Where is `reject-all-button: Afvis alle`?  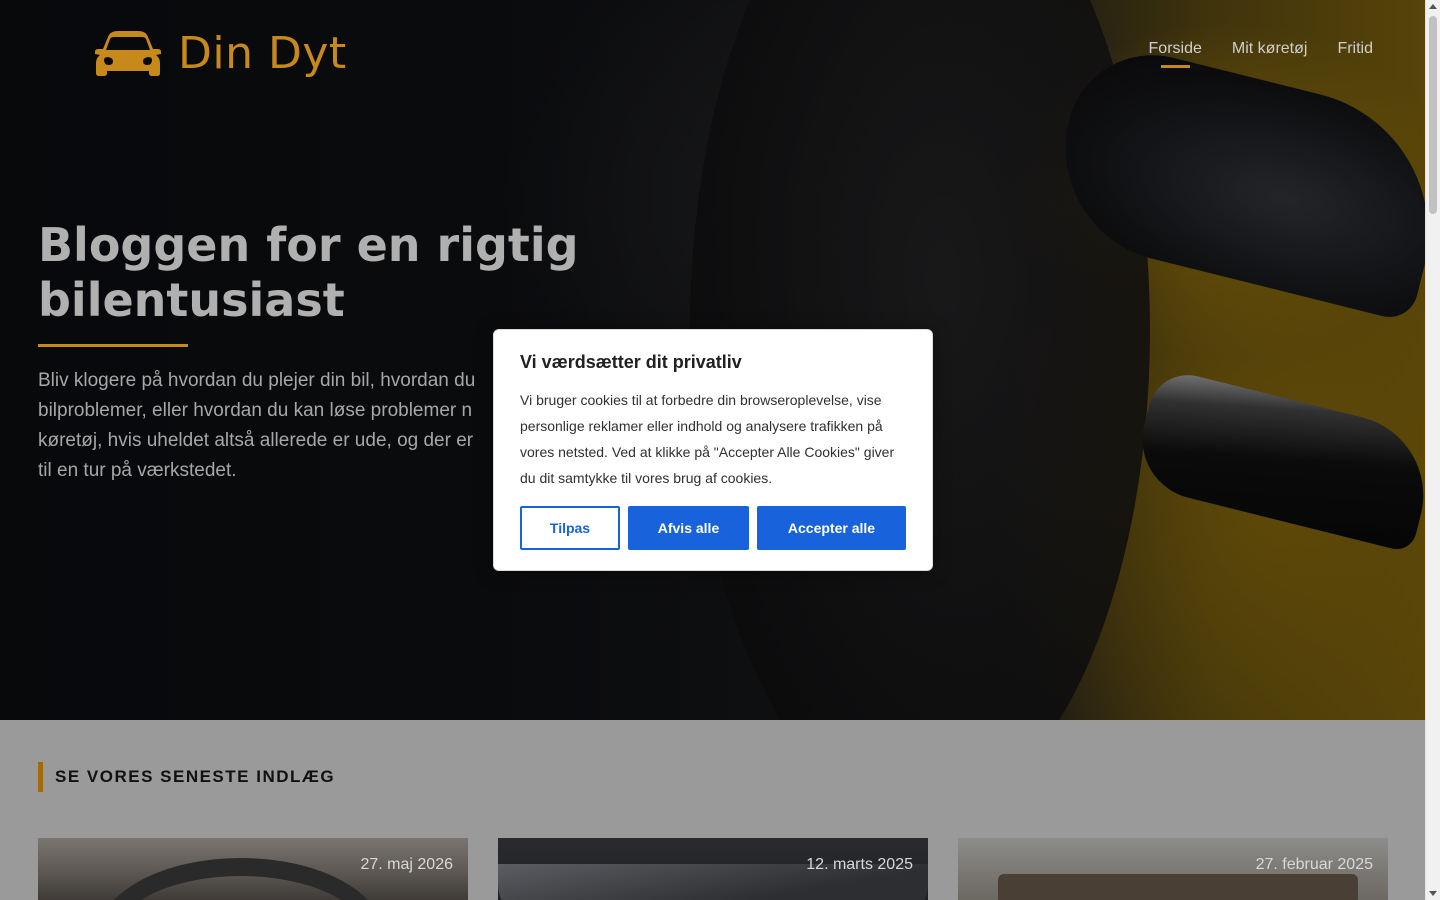
reject-all-button: Afvis alle is located at coordinates (688, 528).